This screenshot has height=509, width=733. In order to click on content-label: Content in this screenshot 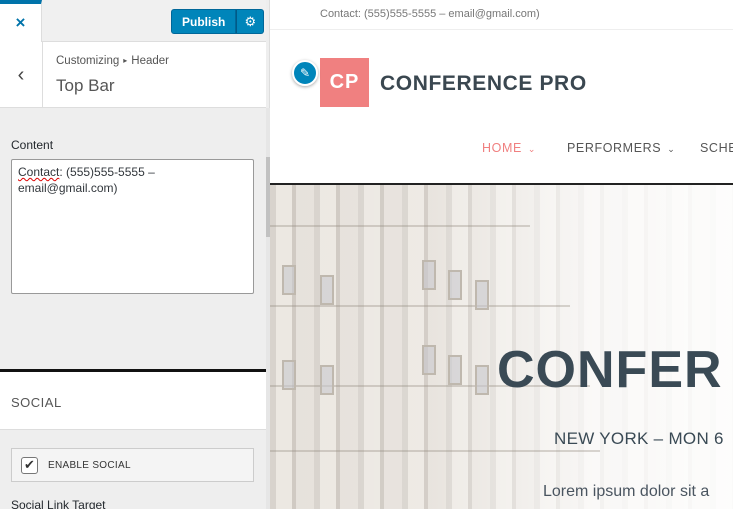, I will do `click(32, 145)`.